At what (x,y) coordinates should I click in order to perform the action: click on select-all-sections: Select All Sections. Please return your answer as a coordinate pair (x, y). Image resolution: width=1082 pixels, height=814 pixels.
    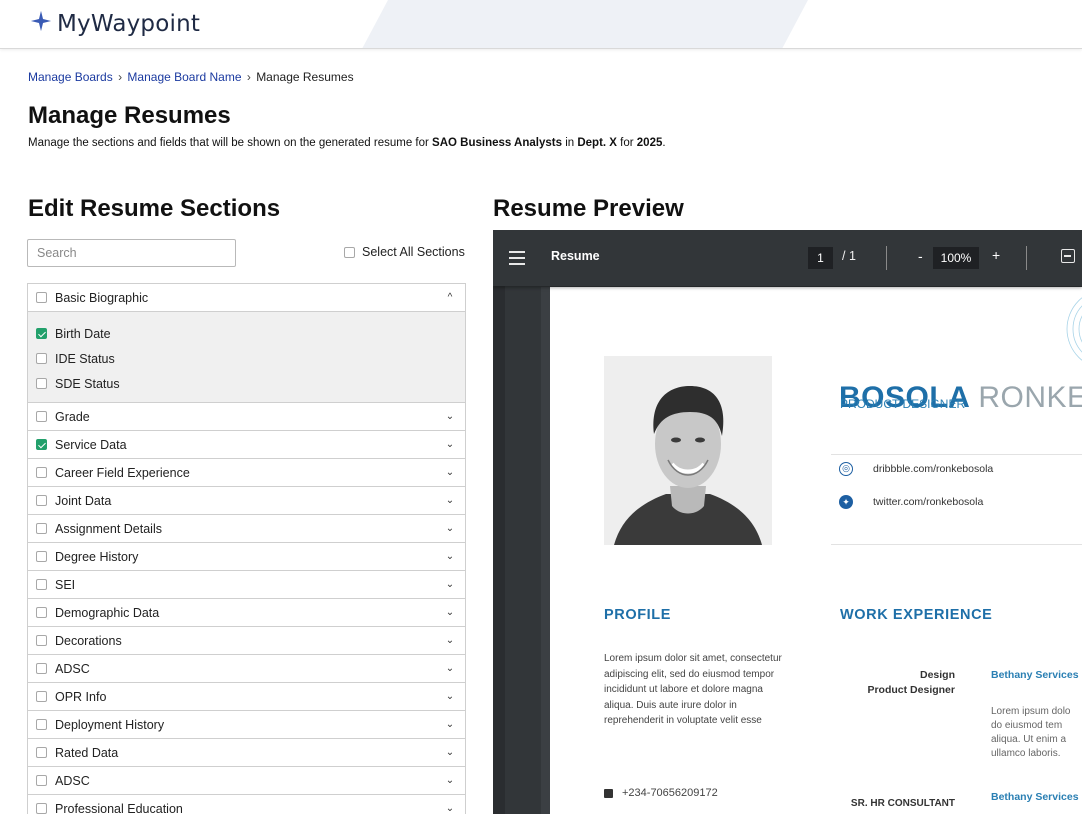
    Looking at the image, I should click on (404, 252).